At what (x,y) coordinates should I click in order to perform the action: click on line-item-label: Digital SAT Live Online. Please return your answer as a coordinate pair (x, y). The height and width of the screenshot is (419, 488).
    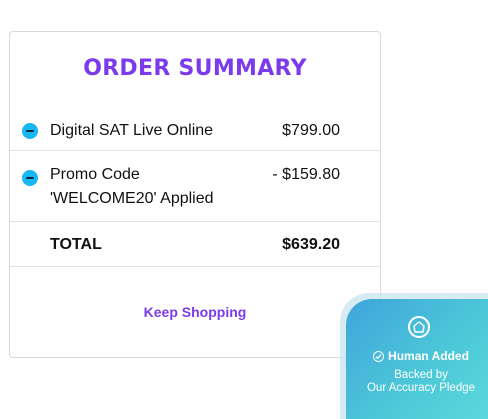
    Looking at the image, I should click on (132, 130).